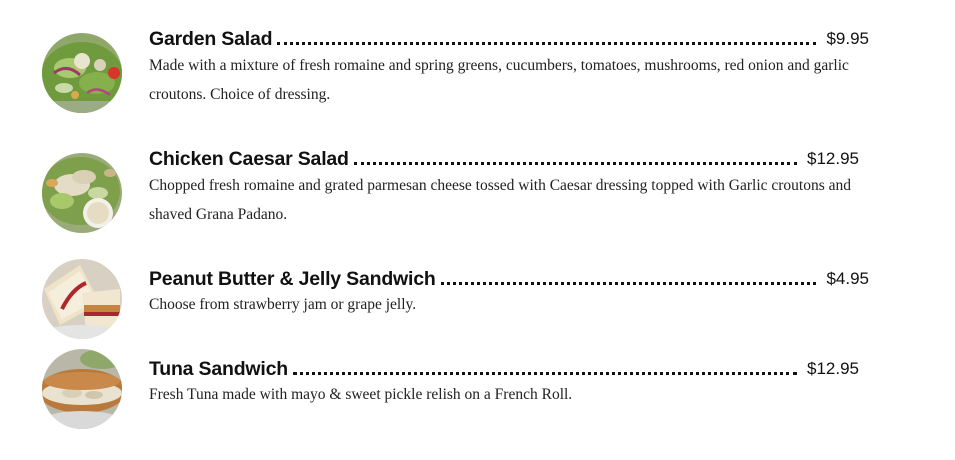  Describe the element at coordinates (504, 368) in the screenshot. I see `item-title-row: Tuna Sandwich $12.95` at that location.